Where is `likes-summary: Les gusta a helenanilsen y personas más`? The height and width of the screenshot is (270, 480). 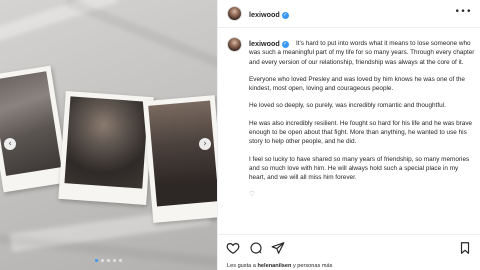 likes-summary: Les gusta a helenanilsen y personas más is located at coordinates (279, 266).